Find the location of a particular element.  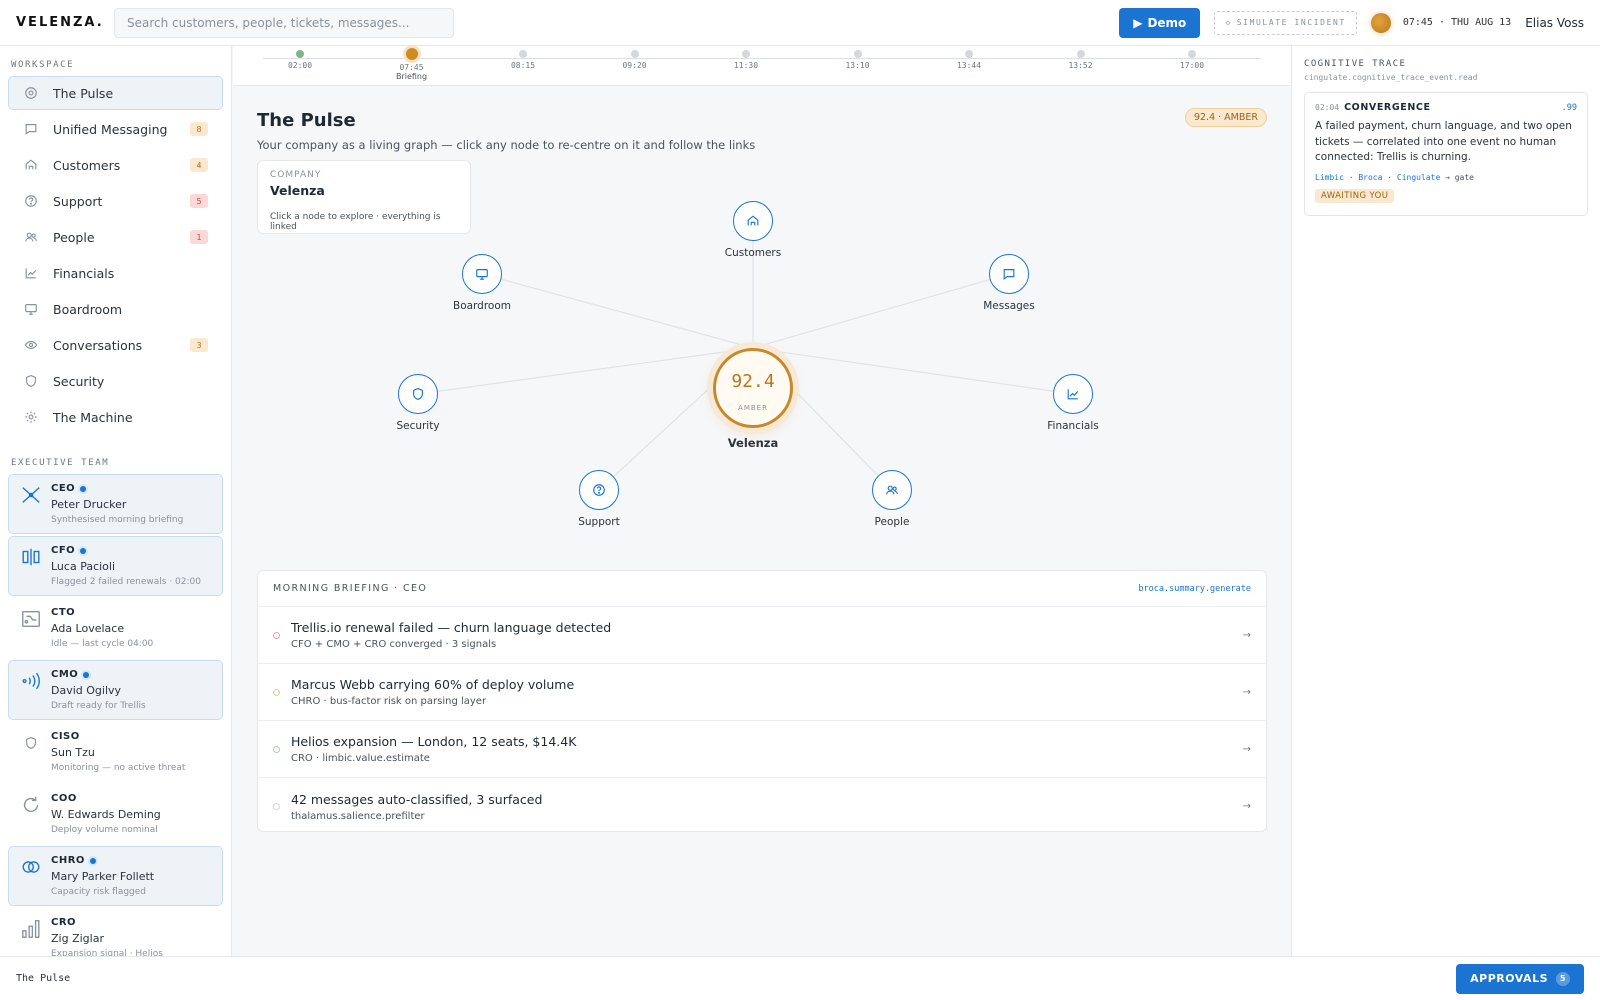

sidebar-item-people: People 1 is located at coordinates (115, 237).